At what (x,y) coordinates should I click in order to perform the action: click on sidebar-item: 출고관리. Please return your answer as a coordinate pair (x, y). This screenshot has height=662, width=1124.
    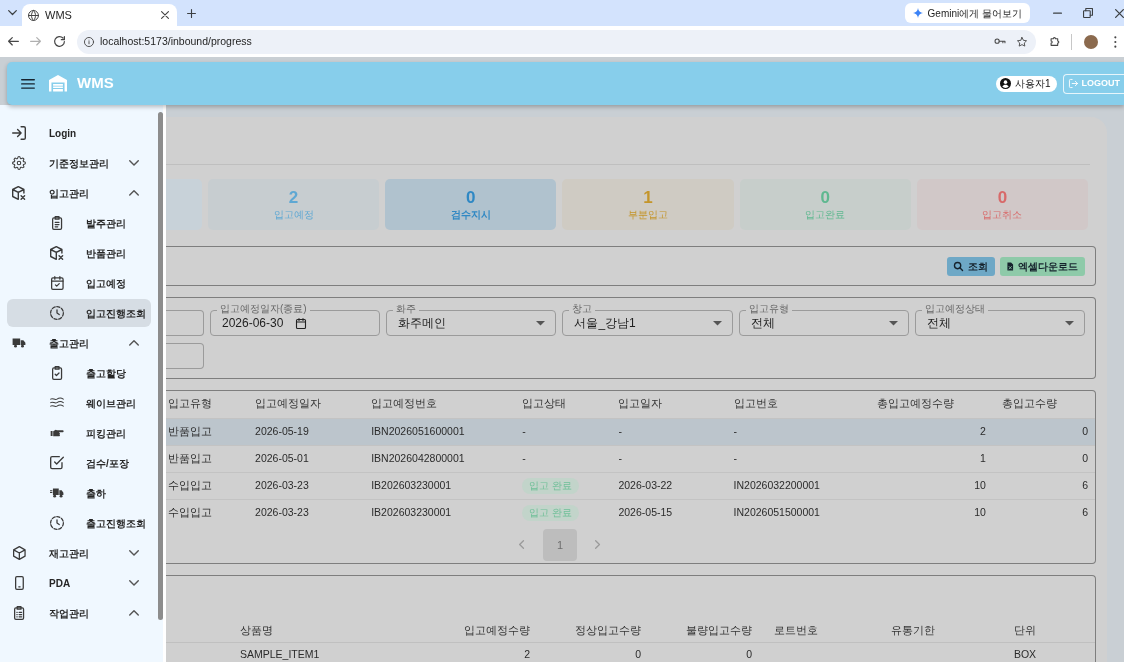
    Looking at the image, I should click on (79, 343).